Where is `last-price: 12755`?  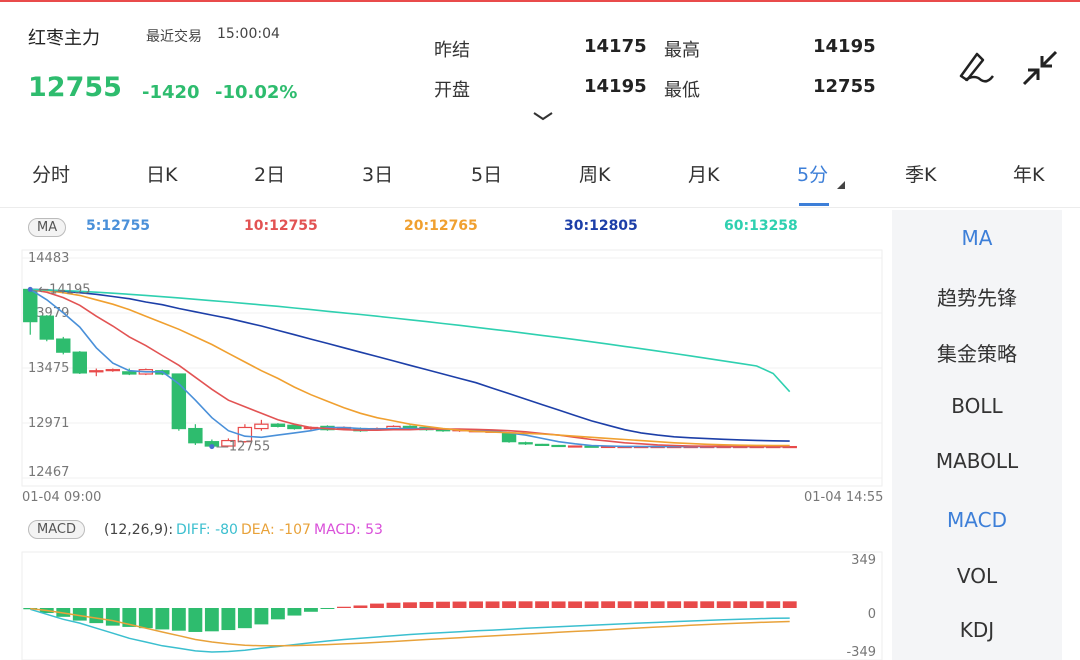 last-price: 12755 is located at coordinates (75, 87).